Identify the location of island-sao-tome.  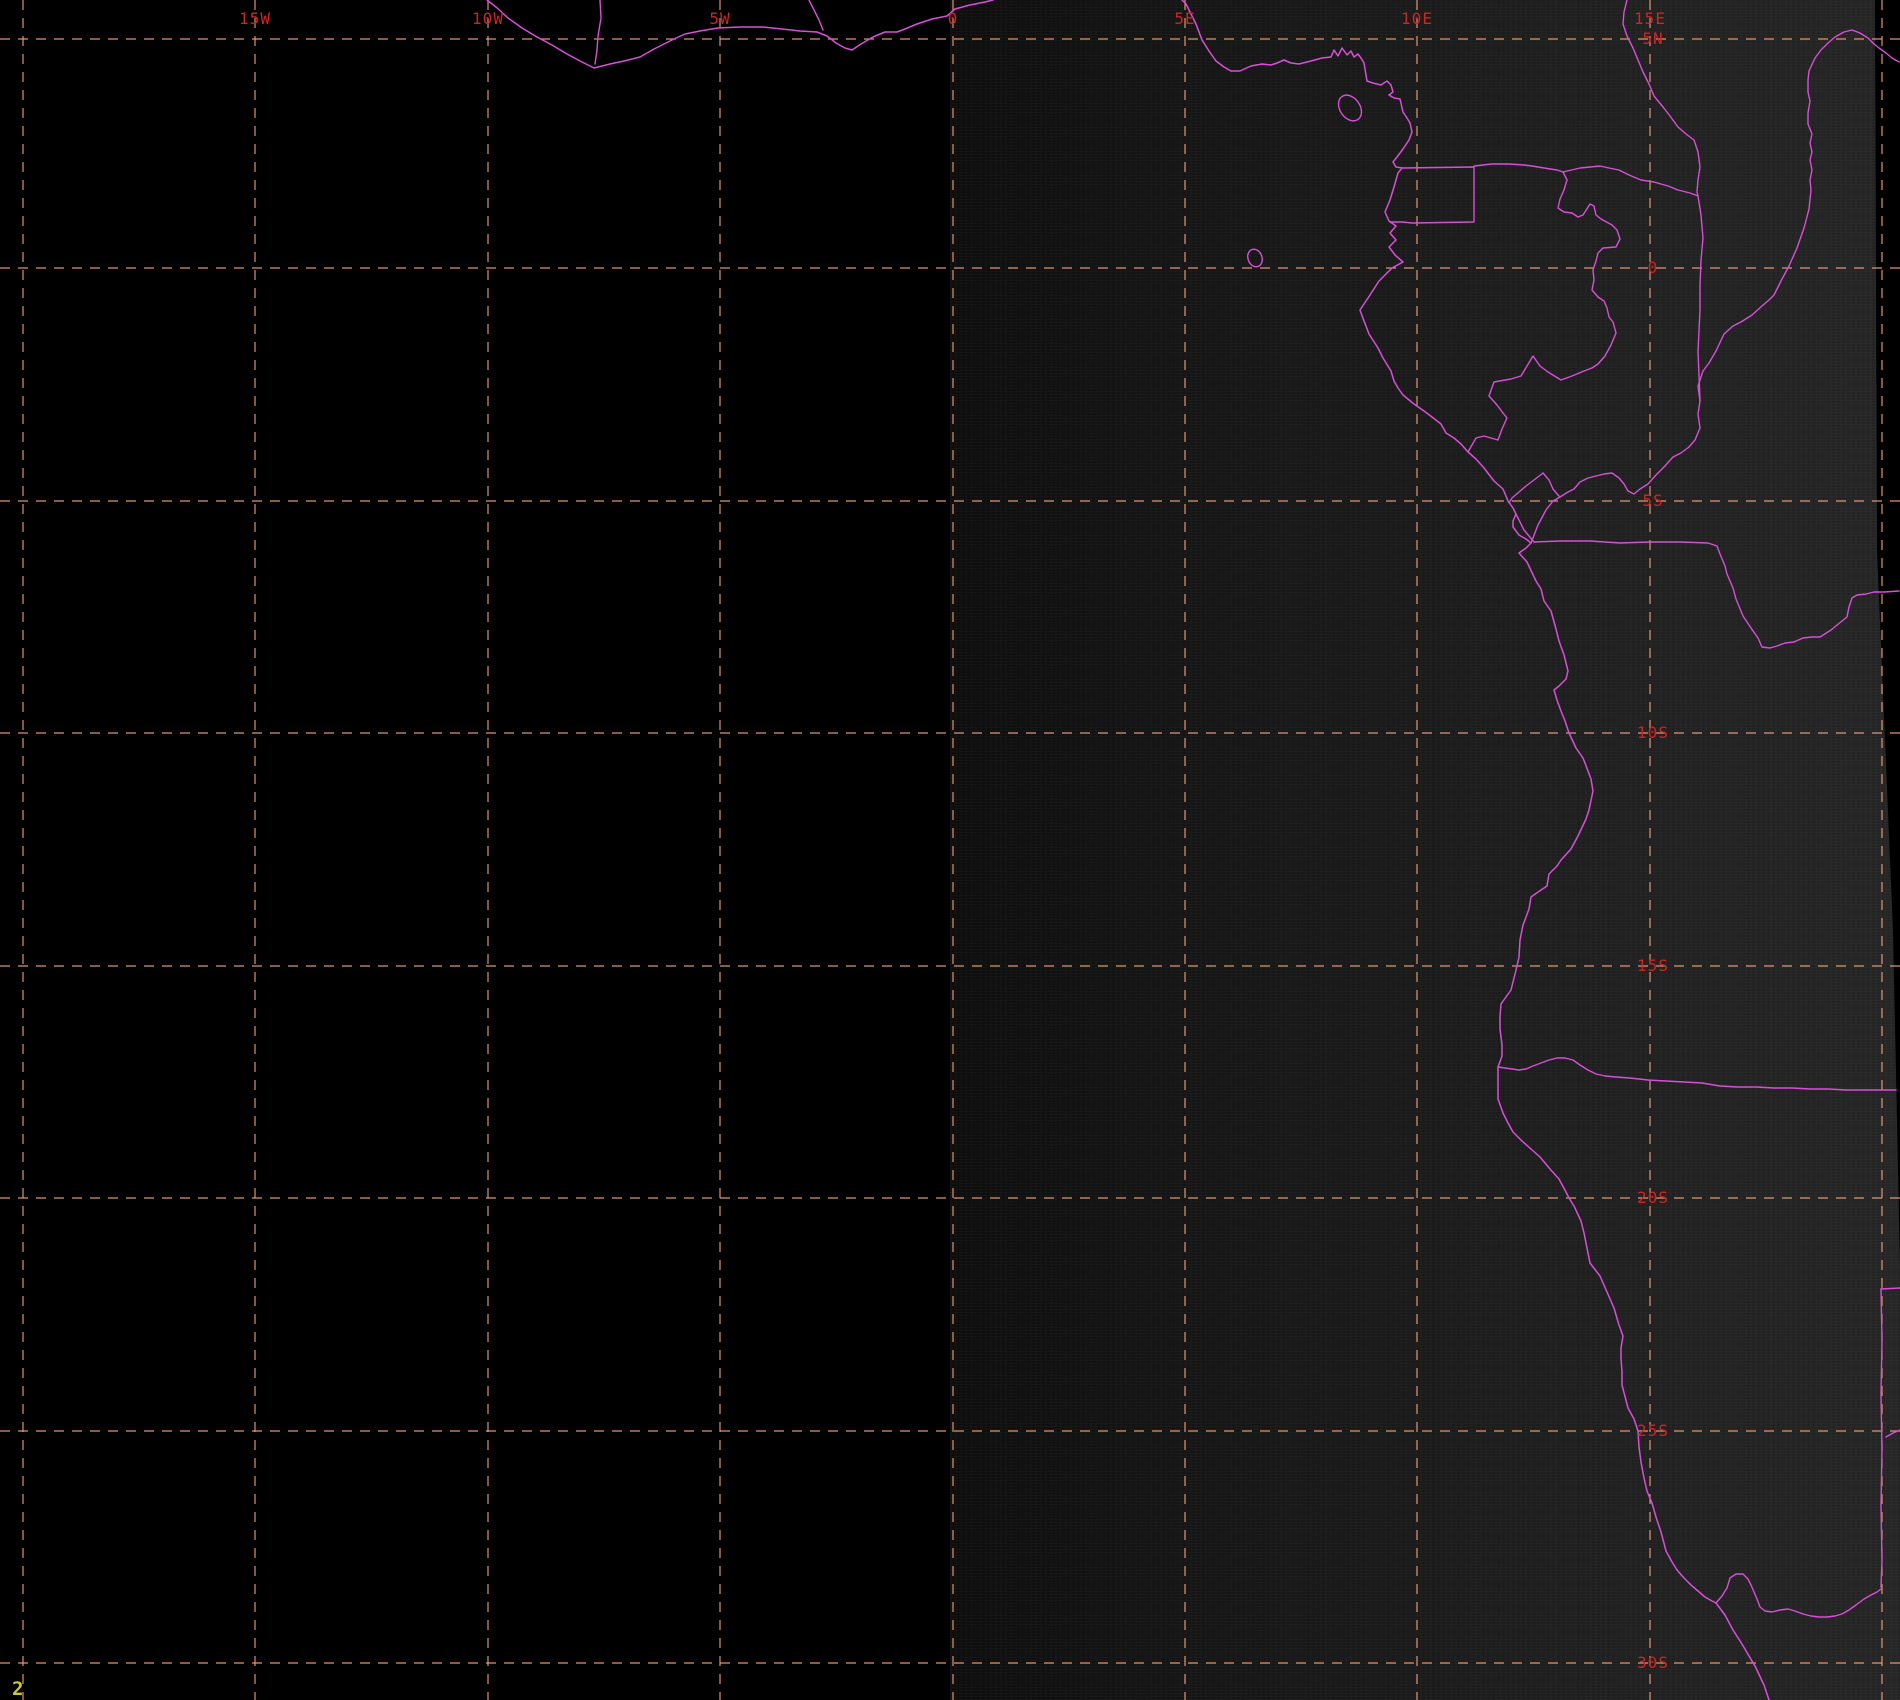
(1255, 258).